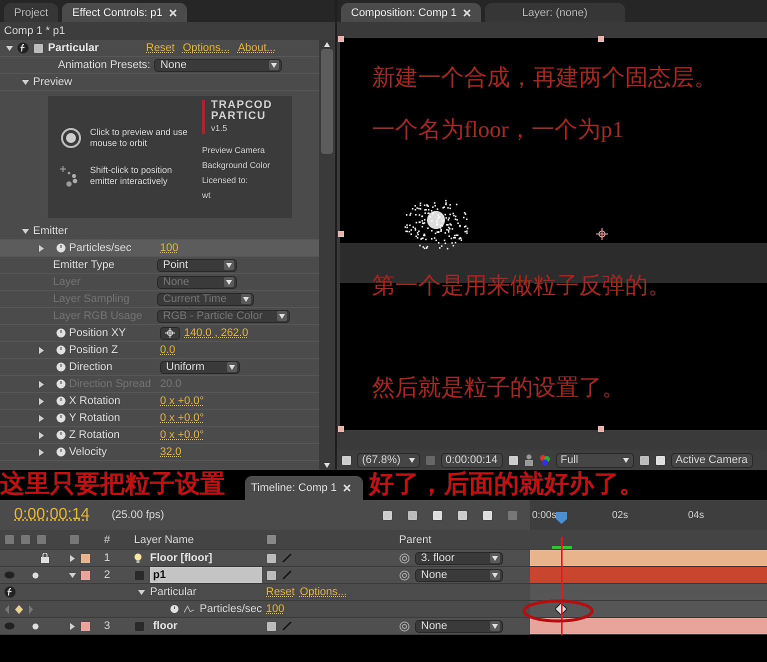  What do you see at coordinates (216, 333) in the screenshot?
I see `param-value: 140.0 , 262.0` at bounding box center [216, 333].